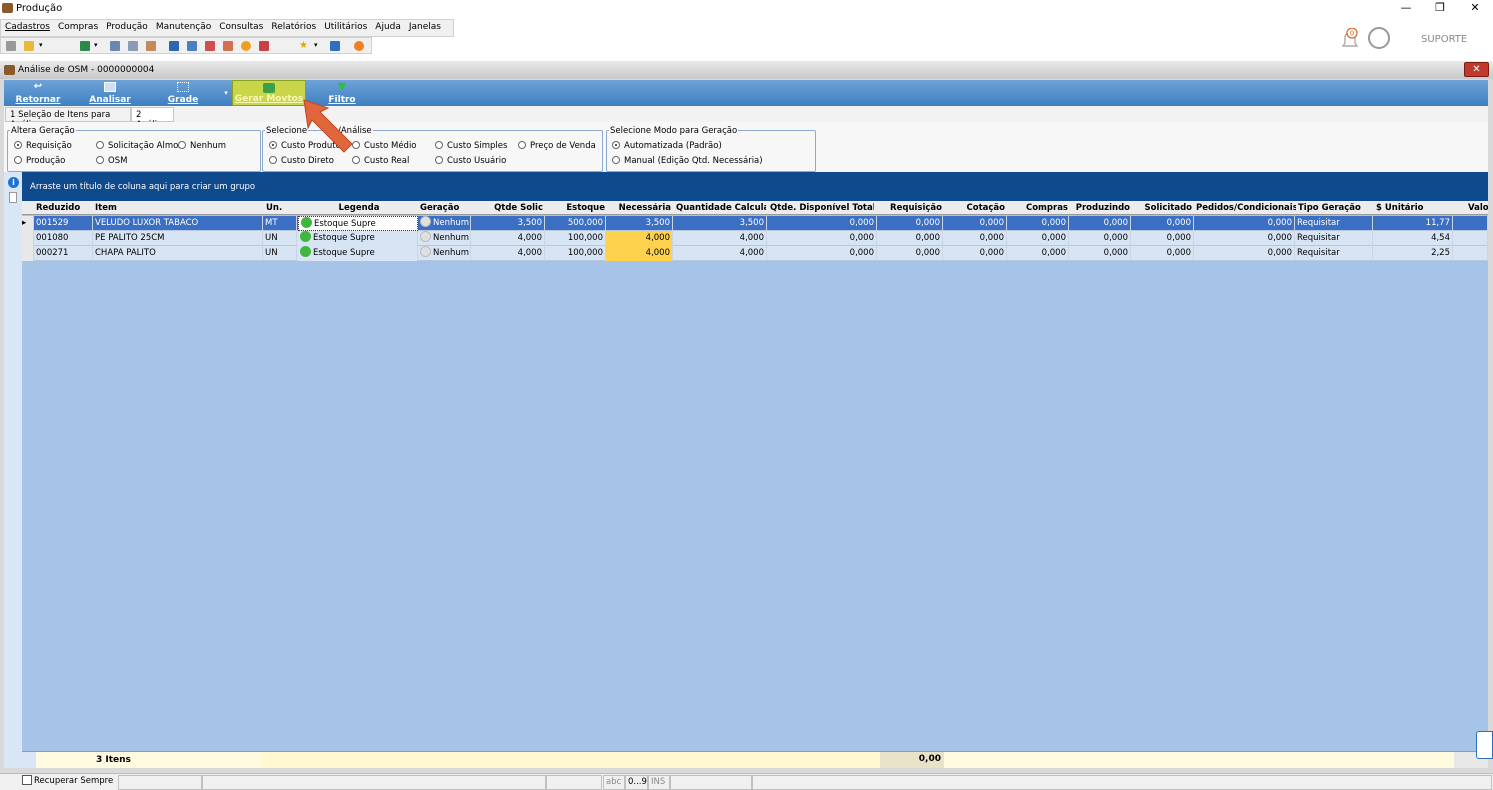  I want to click on radio-nenhum: Nenhum, so click(202, 146).